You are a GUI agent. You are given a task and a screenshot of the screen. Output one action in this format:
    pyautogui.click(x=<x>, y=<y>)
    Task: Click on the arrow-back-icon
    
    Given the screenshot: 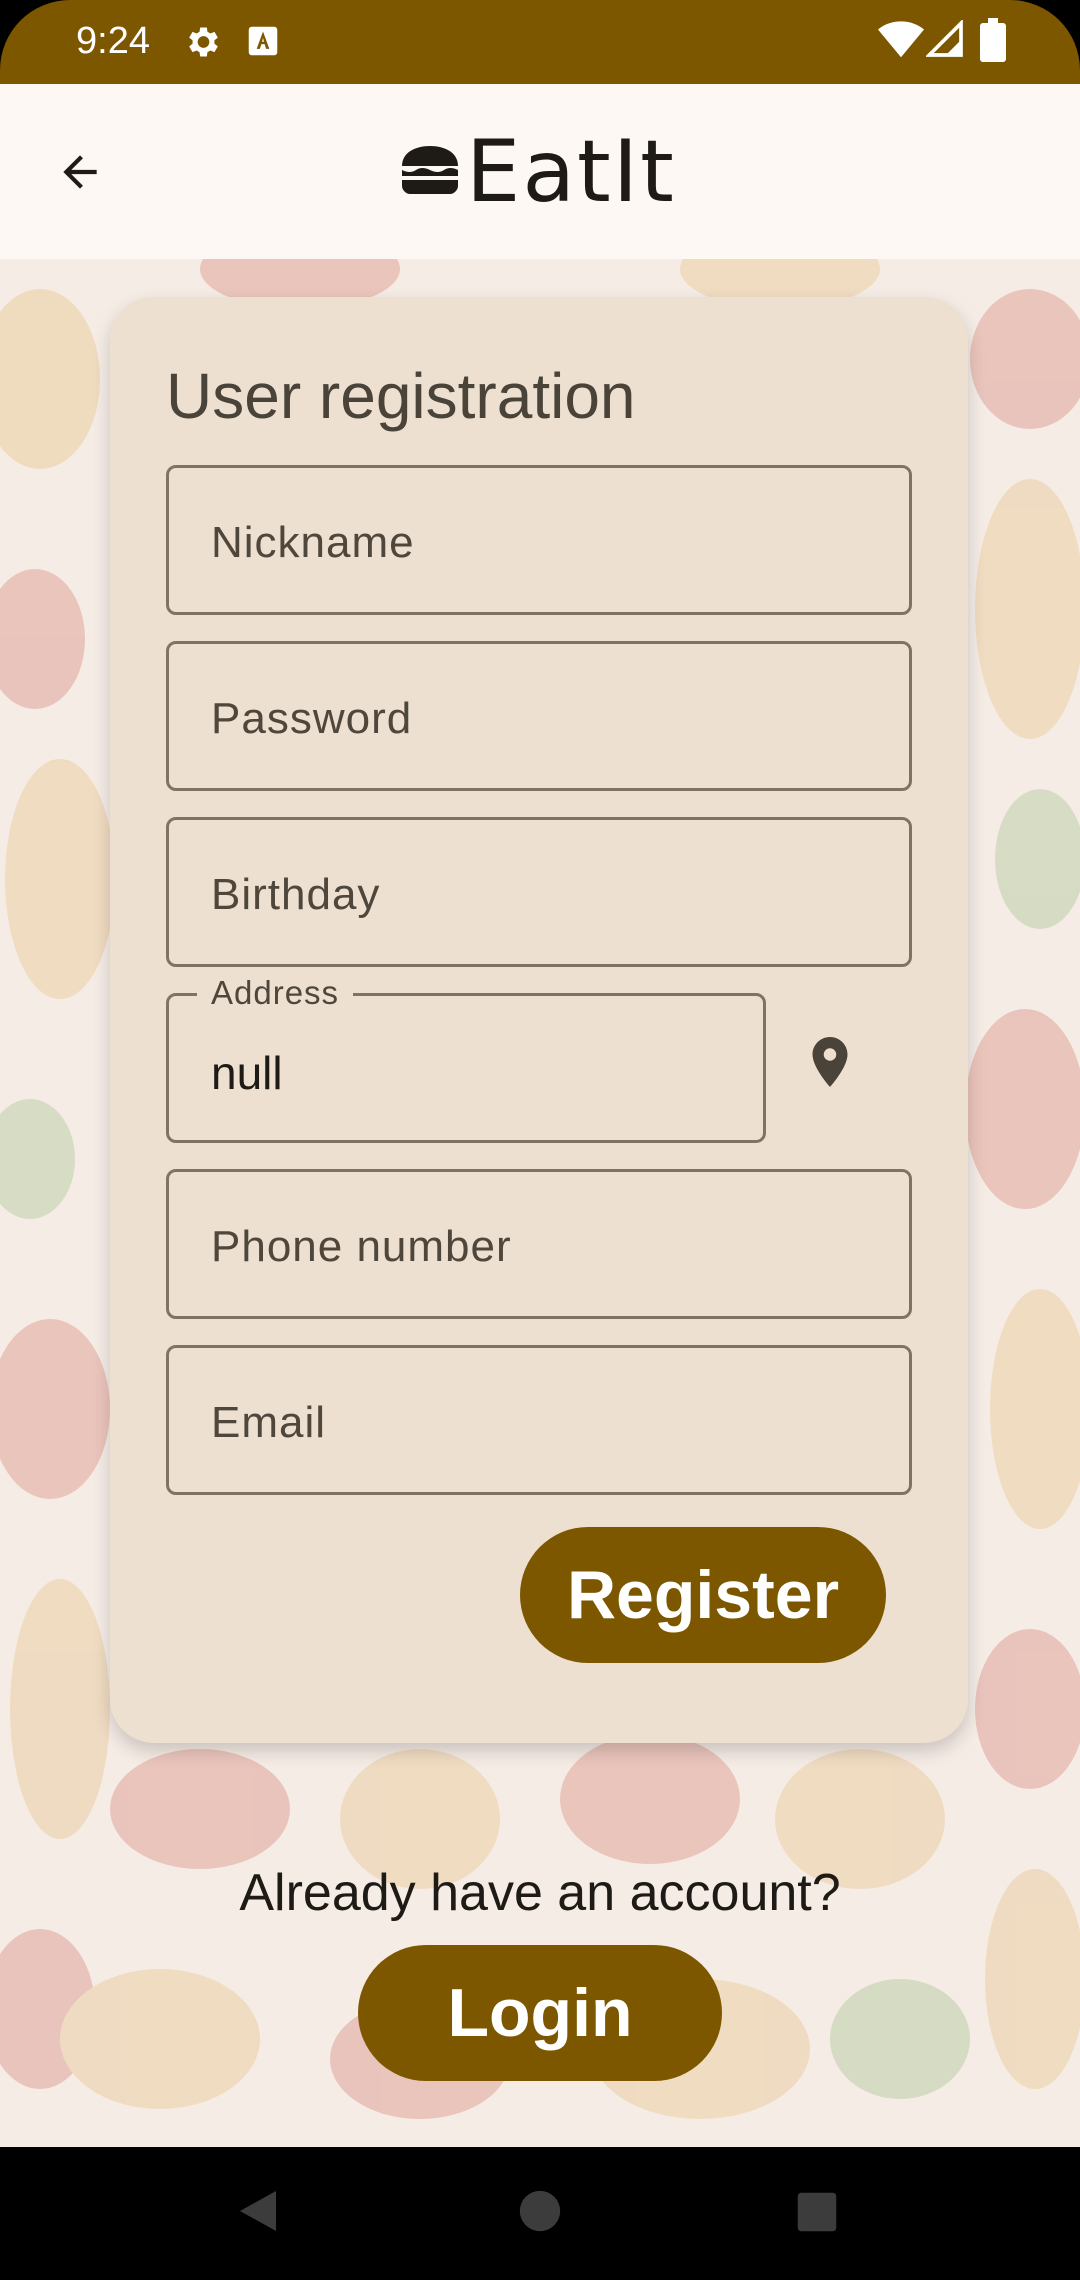 What is the action you would take?
    pyautogui.click(x=80, y=174)
    